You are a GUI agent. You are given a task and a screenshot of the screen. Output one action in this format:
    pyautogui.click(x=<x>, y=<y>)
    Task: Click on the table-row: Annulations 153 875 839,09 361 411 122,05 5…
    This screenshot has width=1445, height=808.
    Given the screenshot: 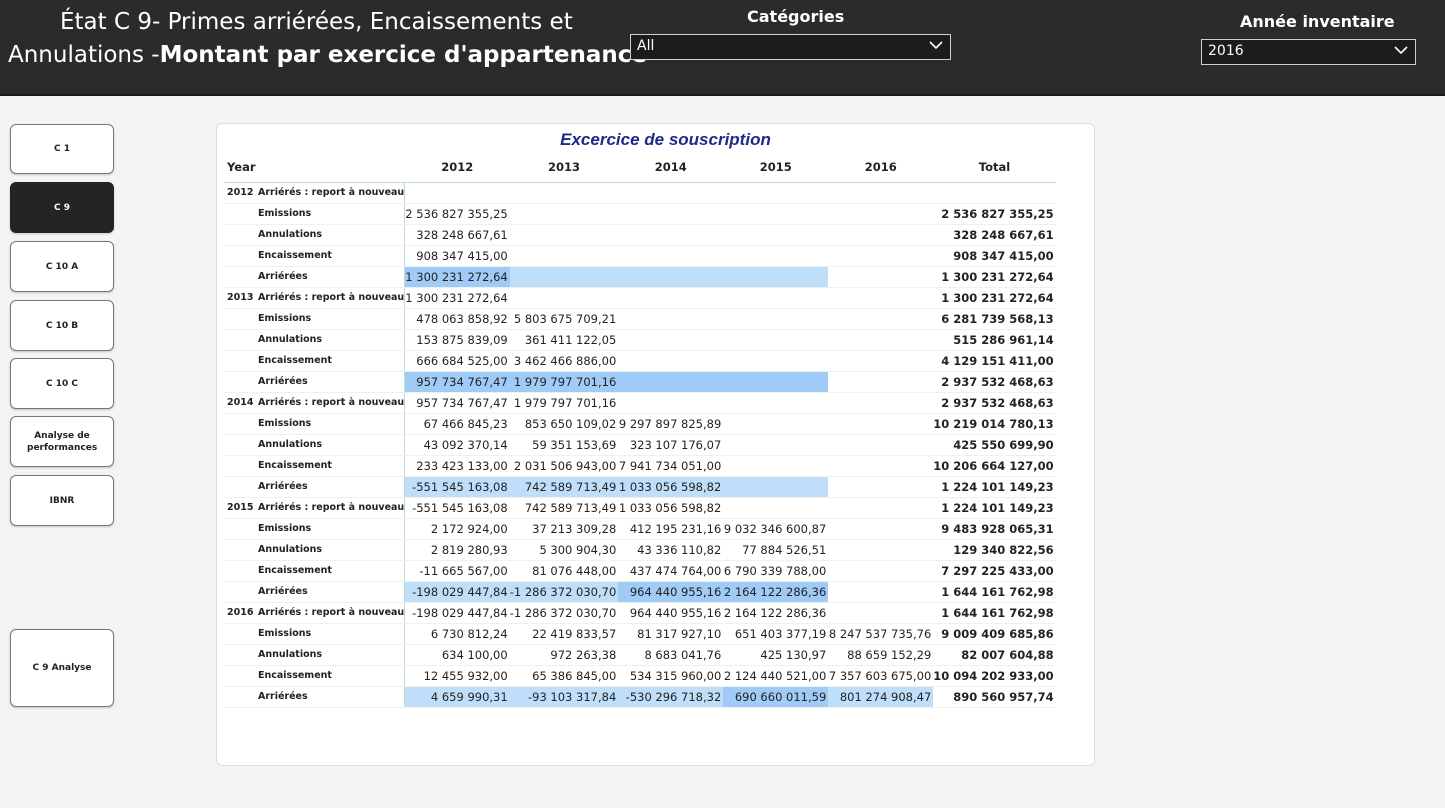 What is the action you would take?
    pyautogui.click(x=640, y=340)
    